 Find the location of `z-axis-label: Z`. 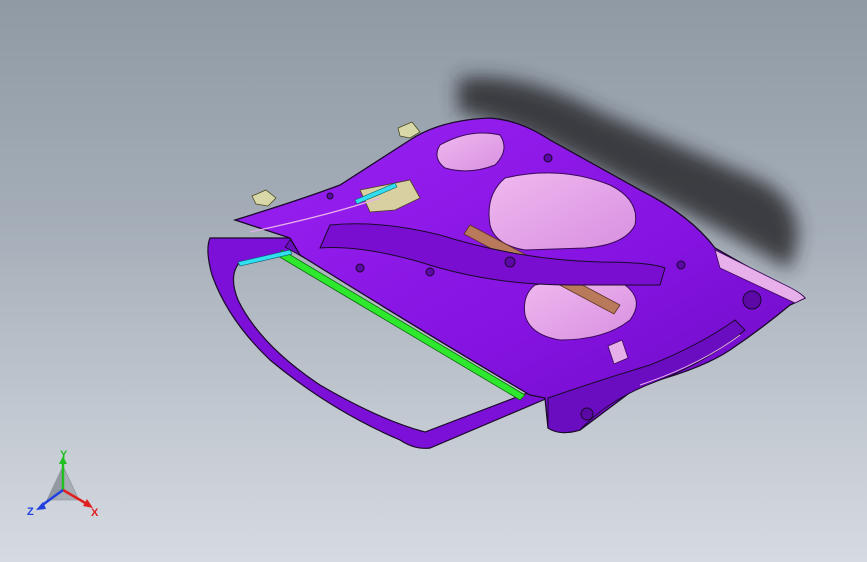

z-axis-label: Z is located at coordinates (30, 512).